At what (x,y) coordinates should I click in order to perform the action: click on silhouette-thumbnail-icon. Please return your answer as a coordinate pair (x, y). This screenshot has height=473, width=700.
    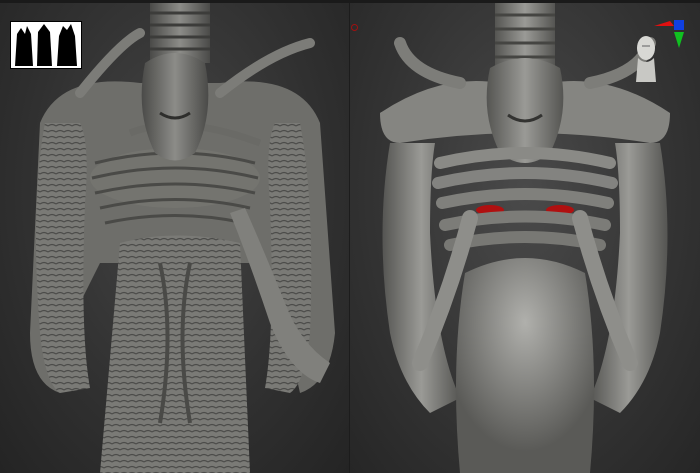
    Looking at the image, I should click on (46, 45).